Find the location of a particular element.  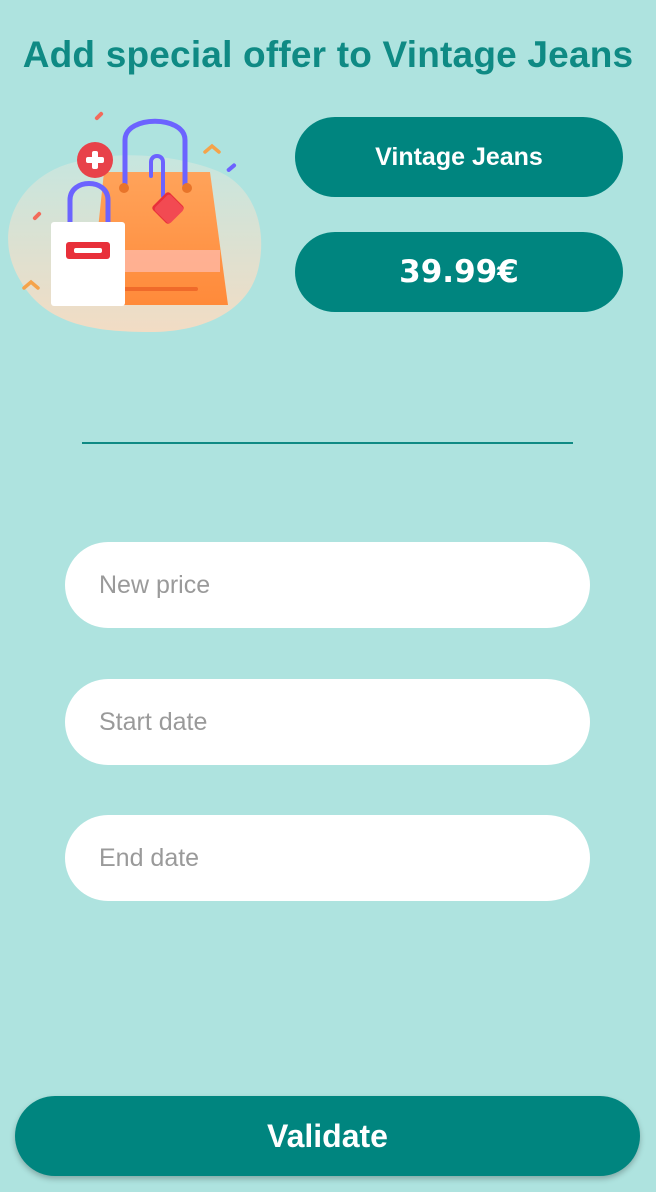

shopping-bags-icon is located at coordinates (135, 220).